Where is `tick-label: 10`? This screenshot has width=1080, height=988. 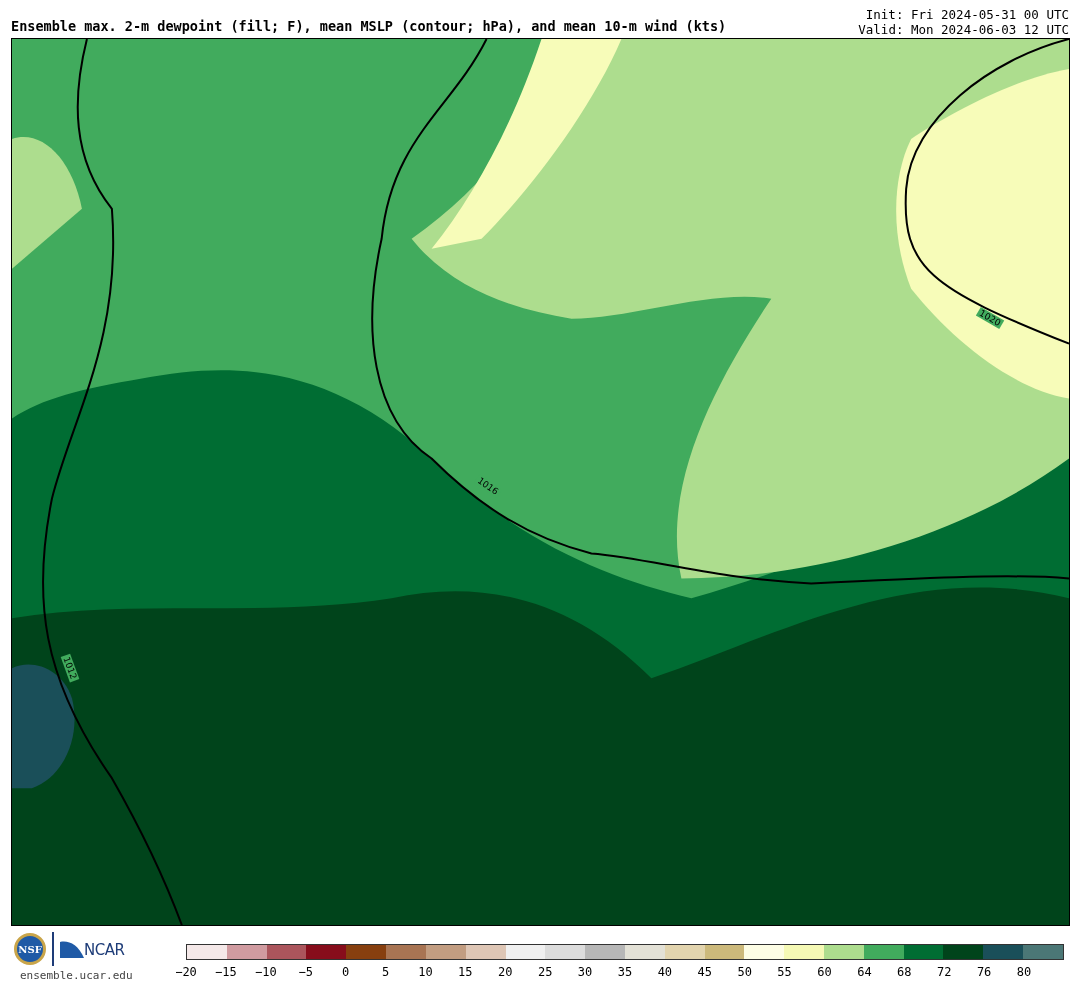 tick-label: 10 is located at coordinates (425, 972).